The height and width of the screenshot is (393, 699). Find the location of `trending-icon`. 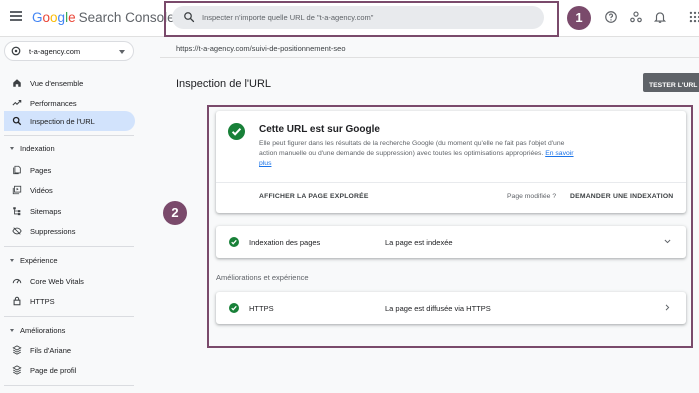

trending-icon is located at coordinates (17, 102).